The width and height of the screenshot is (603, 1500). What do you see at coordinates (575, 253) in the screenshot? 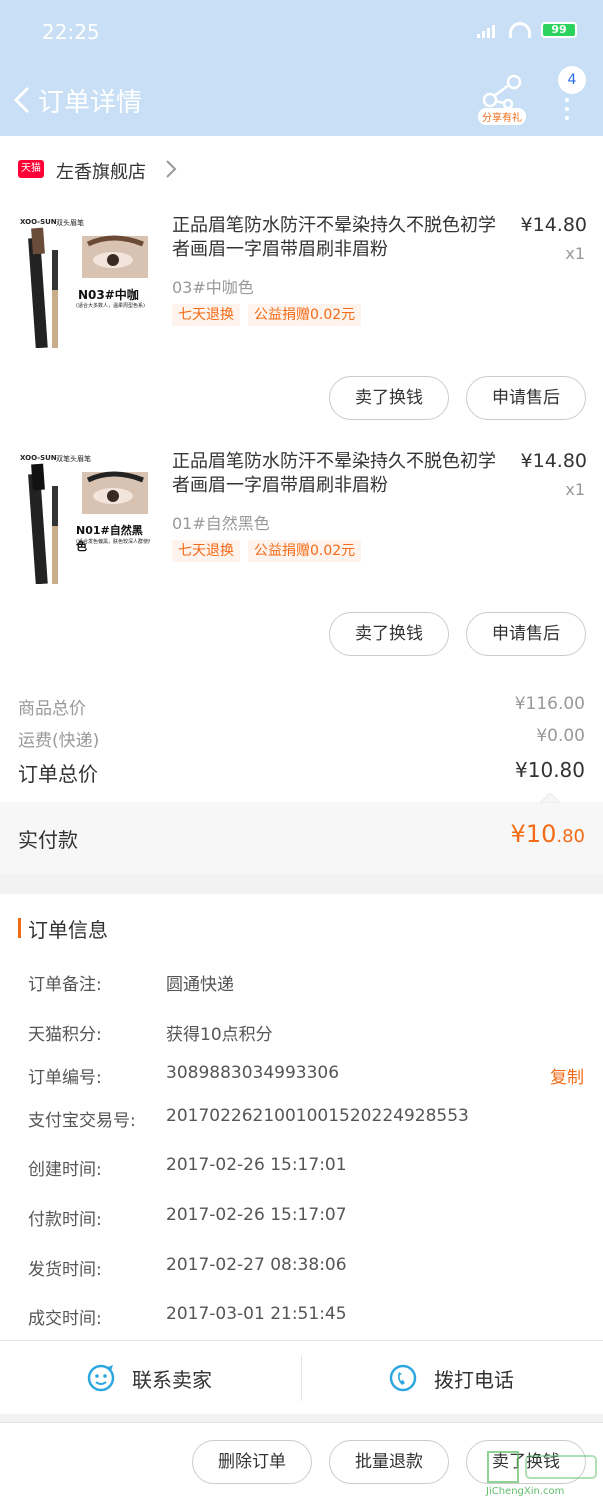
I see `product-quantity: x1` at bounding box center [575, 253].